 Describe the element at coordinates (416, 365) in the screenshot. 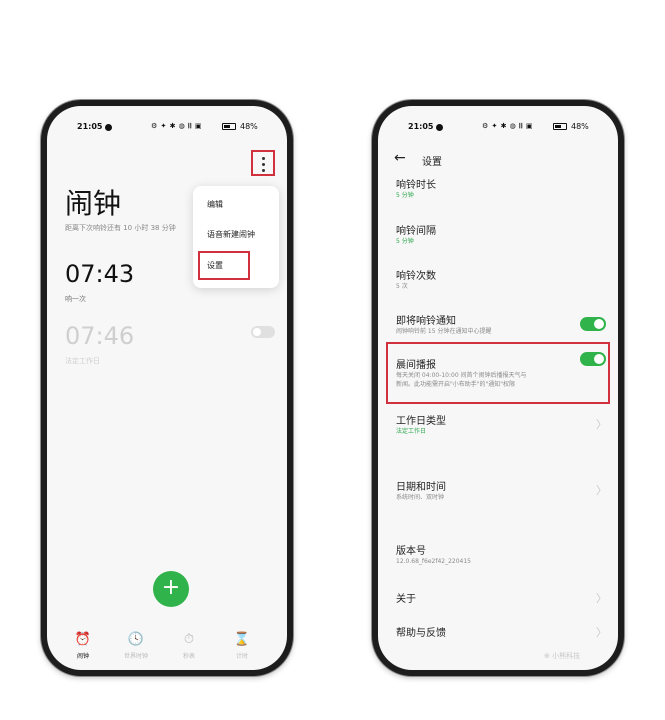

I see `setting-morning-broadcast: 晨间播报` at that location.